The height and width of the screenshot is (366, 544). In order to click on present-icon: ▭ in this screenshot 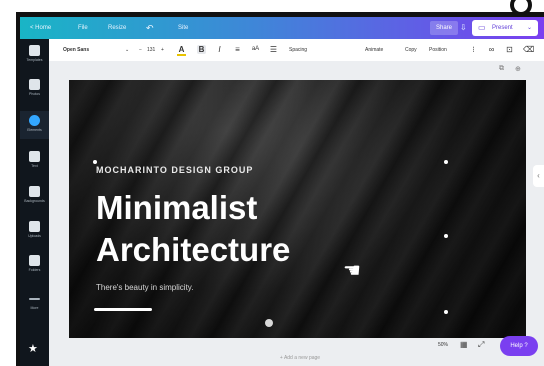, I will do `click(482, 27)`.